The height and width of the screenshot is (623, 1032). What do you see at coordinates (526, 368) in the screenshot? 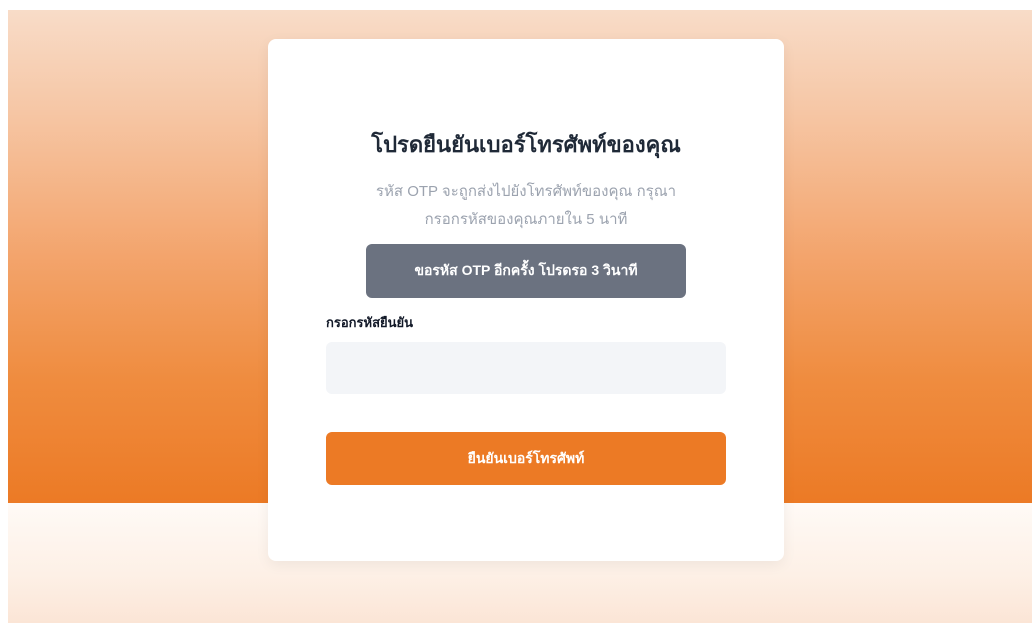
I see `otp-code-input` at bounding box center [526, 368].